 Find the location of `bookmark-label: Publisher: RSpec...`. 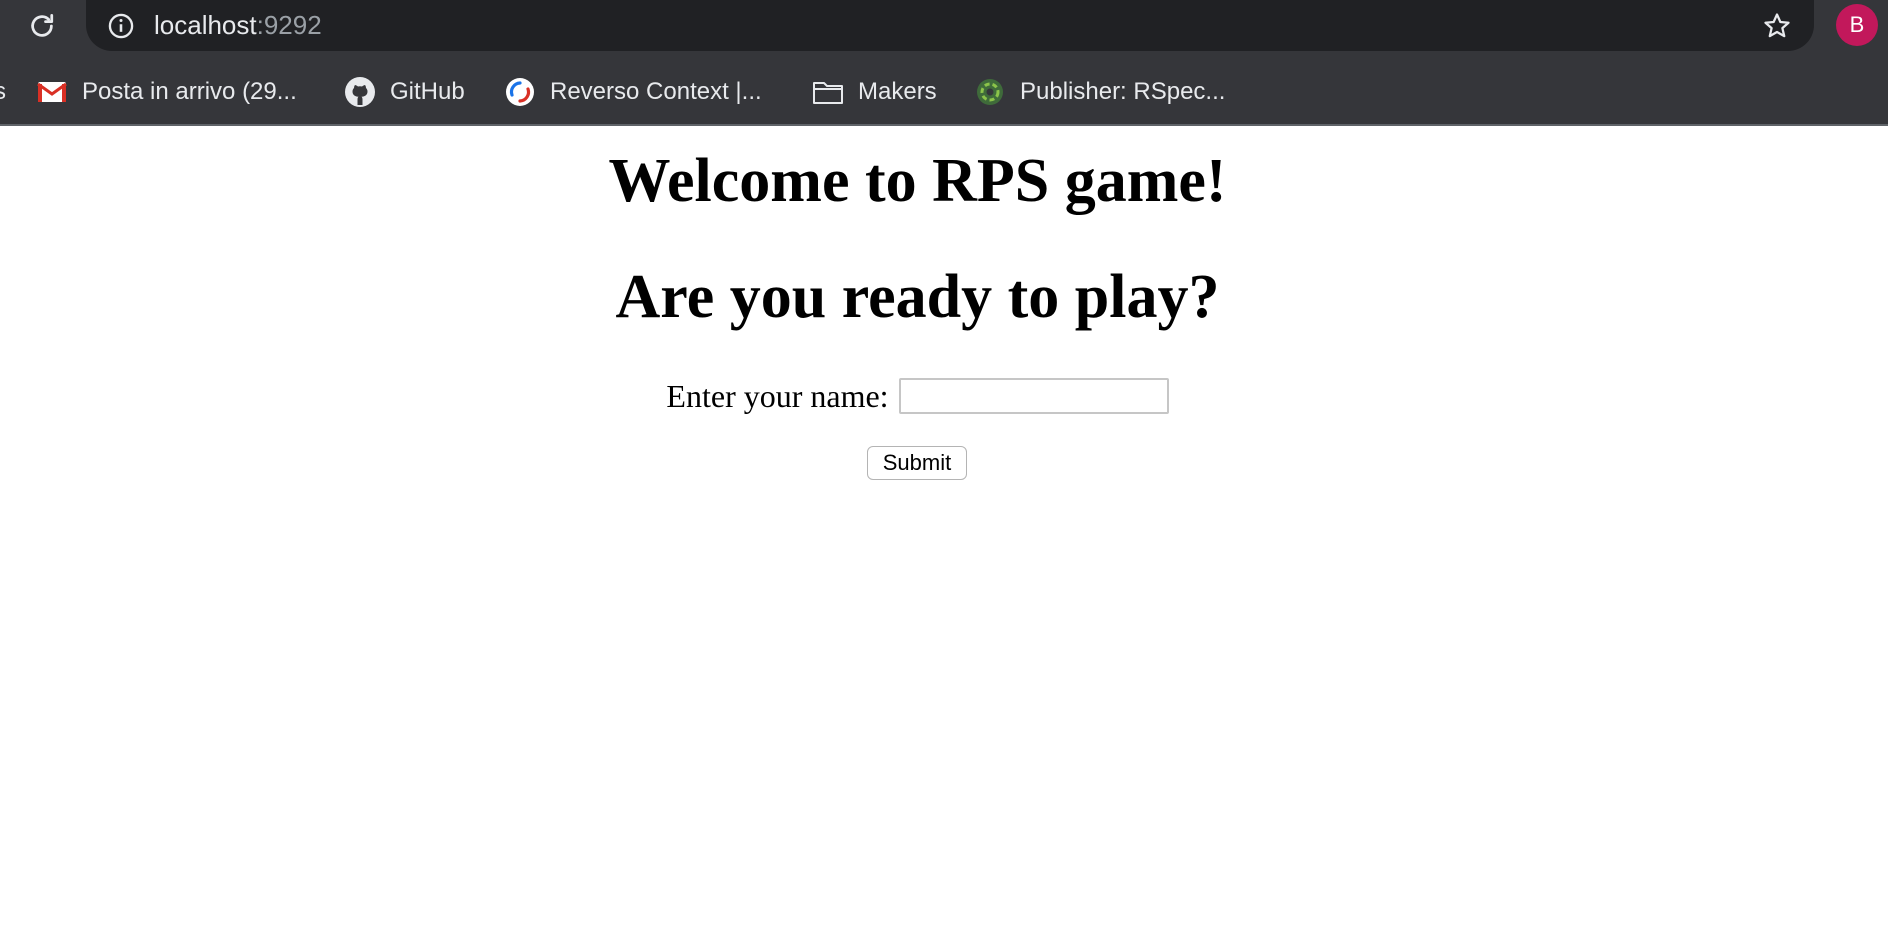

bookmark-label: Publisher: RSpec... is located at coordinates (1123, 91).